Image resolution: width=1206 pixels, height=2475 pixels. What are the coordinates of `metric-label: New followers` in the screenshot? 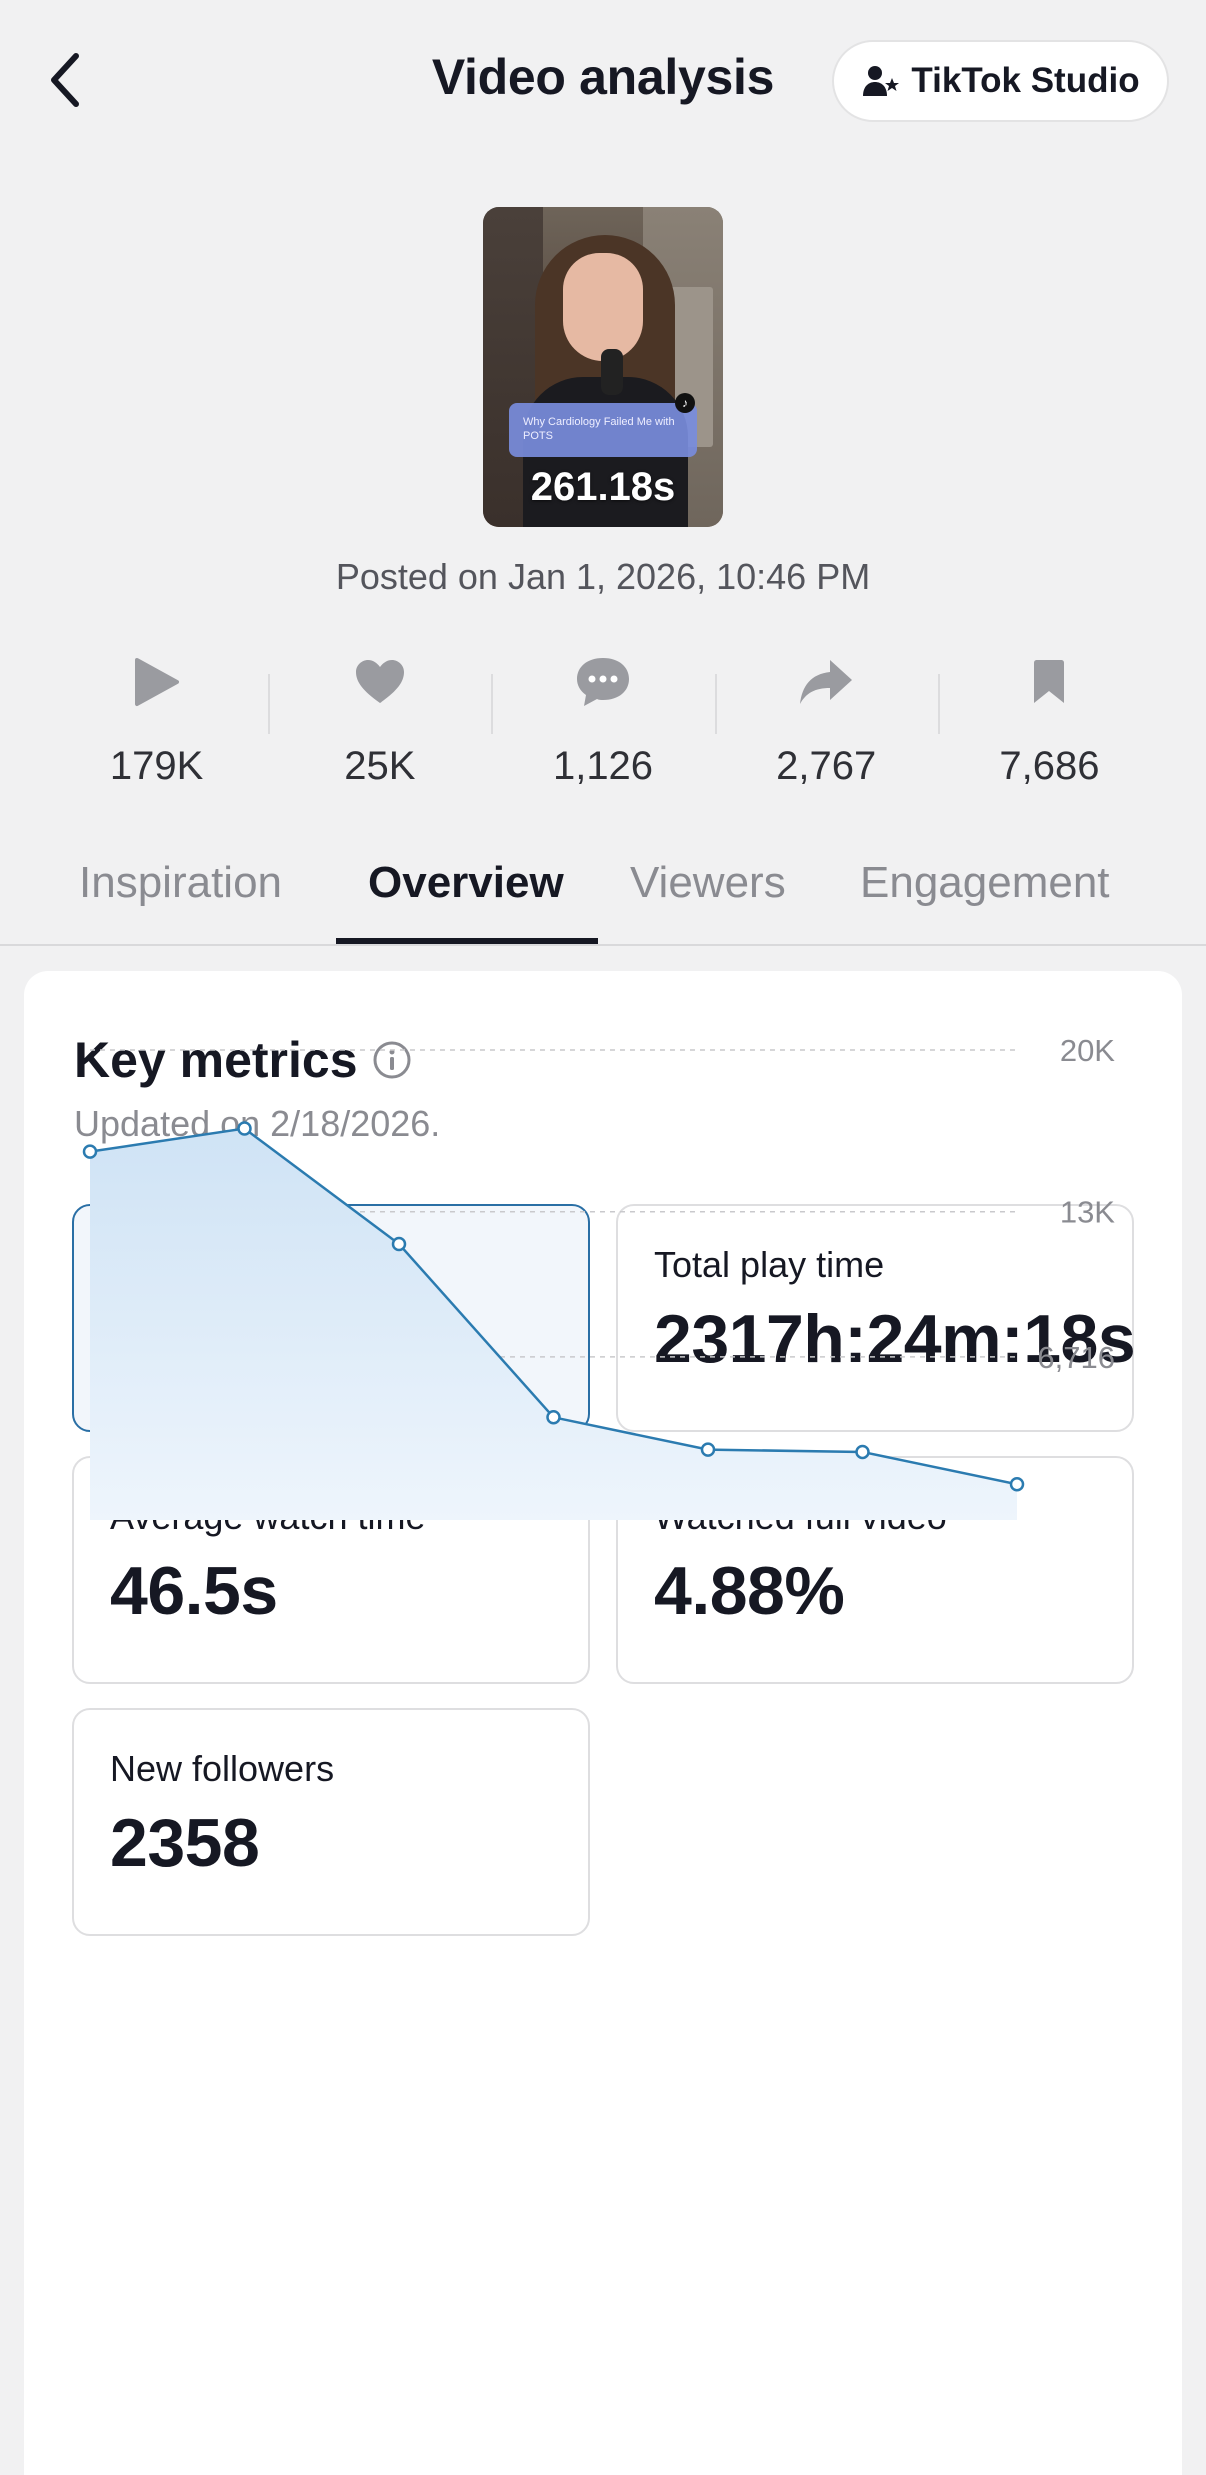 It's located at (222, 1768).